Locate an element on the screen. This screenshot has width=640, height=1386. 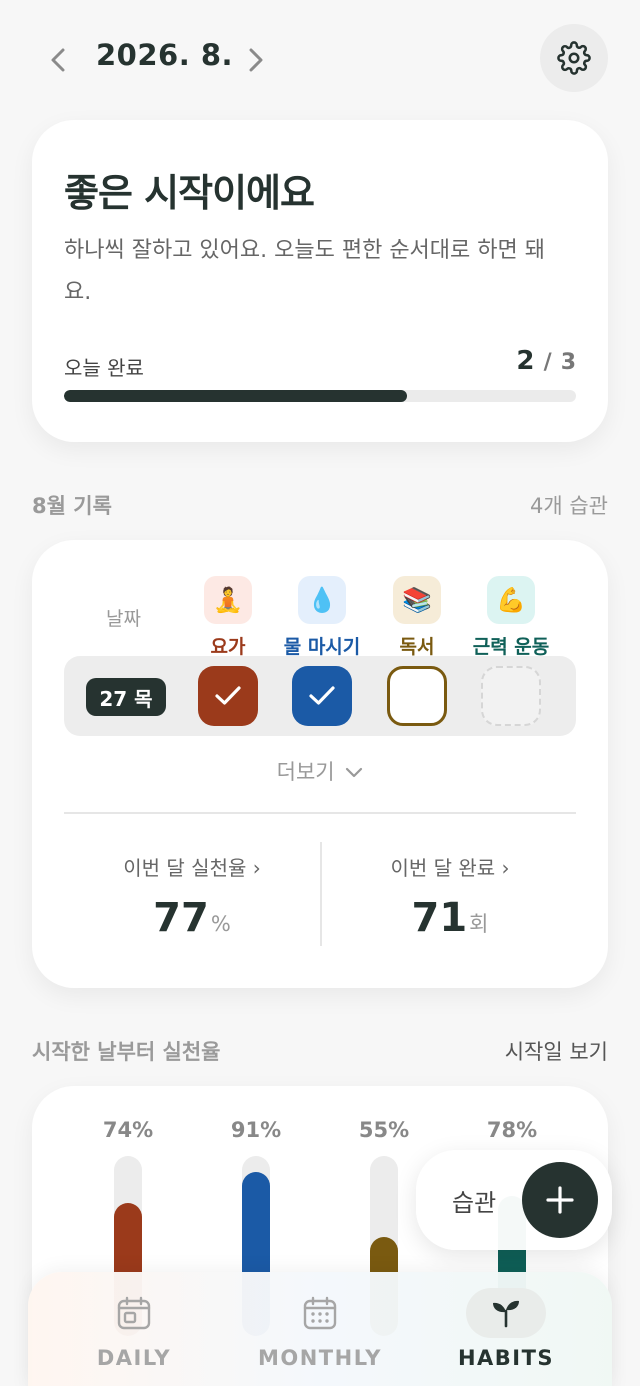
progress-label: 오늘 완료 is located at coordinates (104, 368).